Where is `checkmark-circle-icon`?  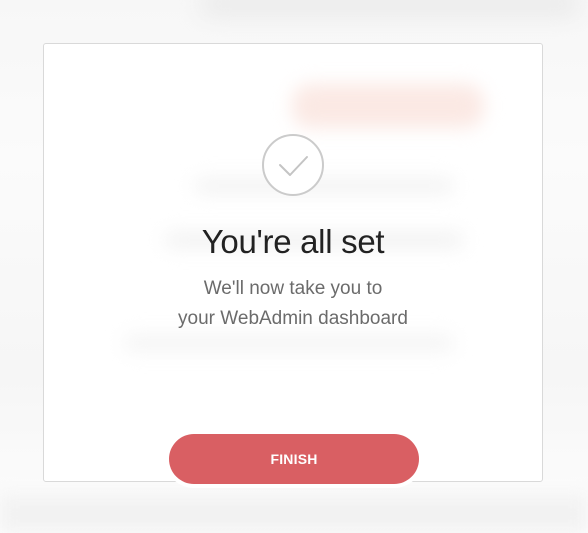
checkmark-circle-icon is located at coordinates (293, 165).